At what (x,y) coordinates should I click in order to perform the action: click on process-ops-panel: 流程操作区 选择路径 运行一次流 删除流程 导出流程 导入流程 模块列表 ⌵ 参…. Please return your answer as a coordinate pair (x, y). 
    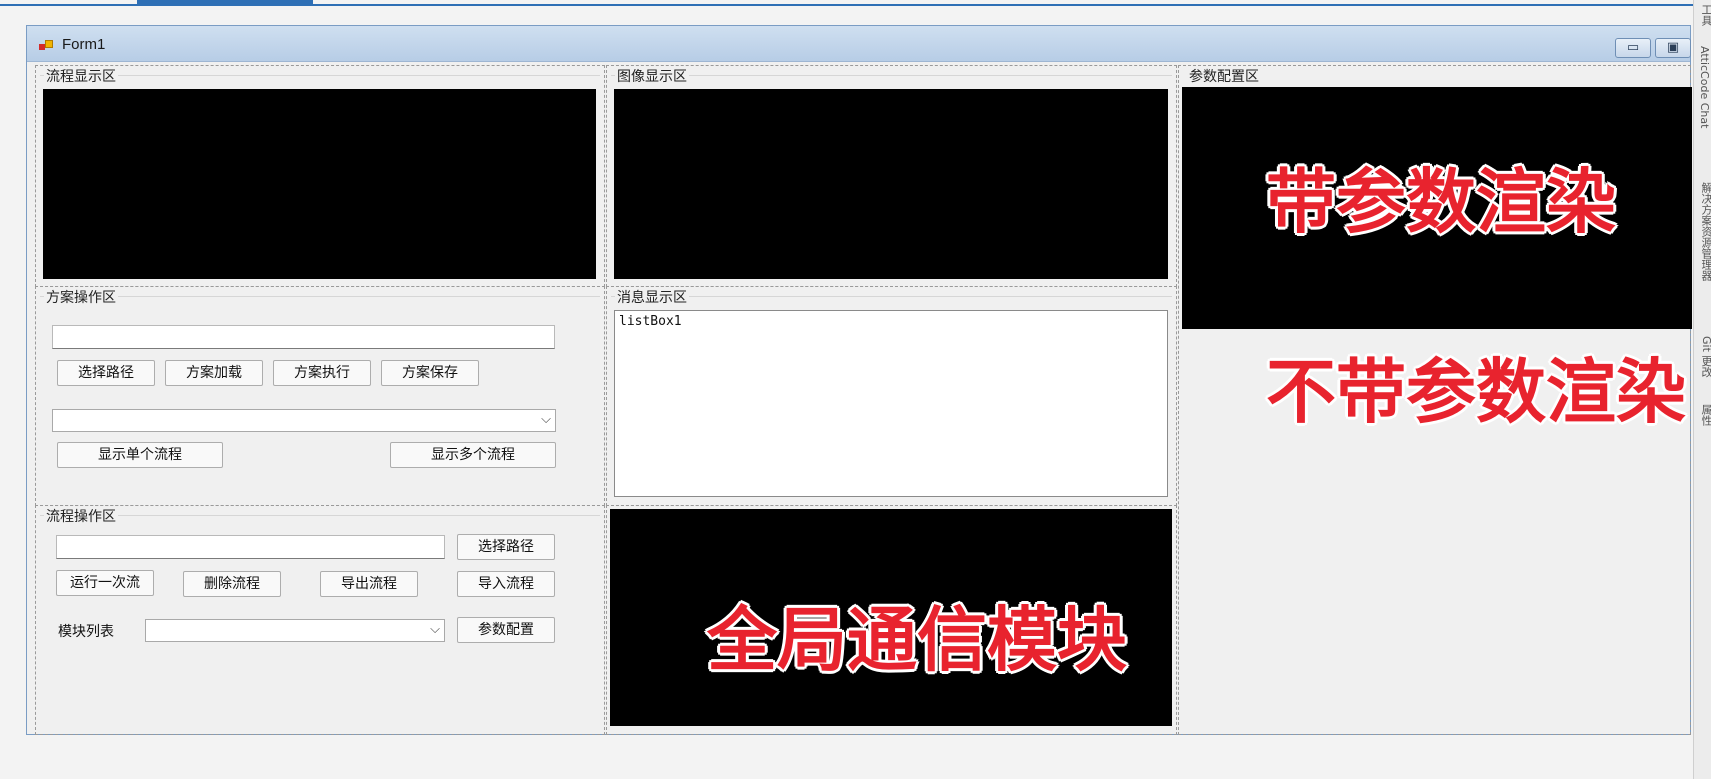
    Looking at the image, I should click on (320, 620).